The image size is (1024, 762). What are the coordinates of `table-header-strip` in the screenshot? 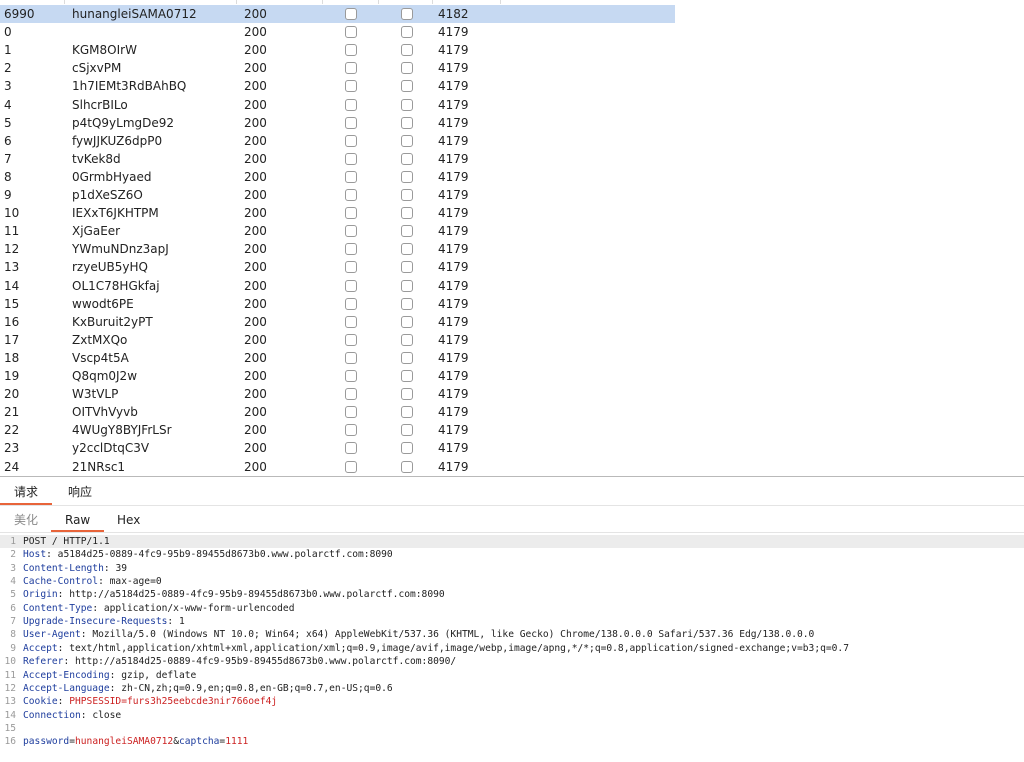 It's located at (337, 2).